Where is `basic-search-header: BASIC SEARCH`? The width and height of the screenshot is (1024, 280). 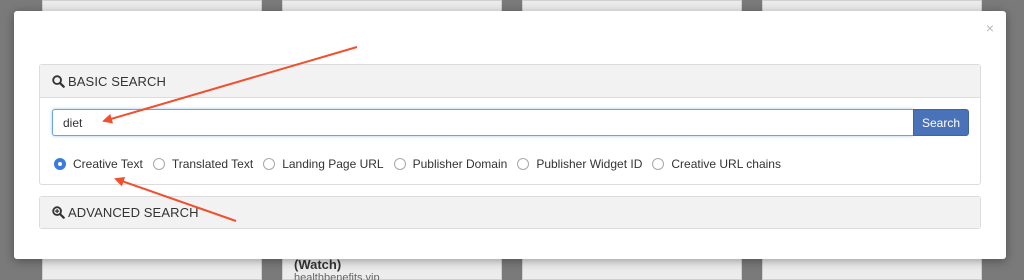 basic-search-header: BASIC SEARCH is located at coordinates (510, 81).